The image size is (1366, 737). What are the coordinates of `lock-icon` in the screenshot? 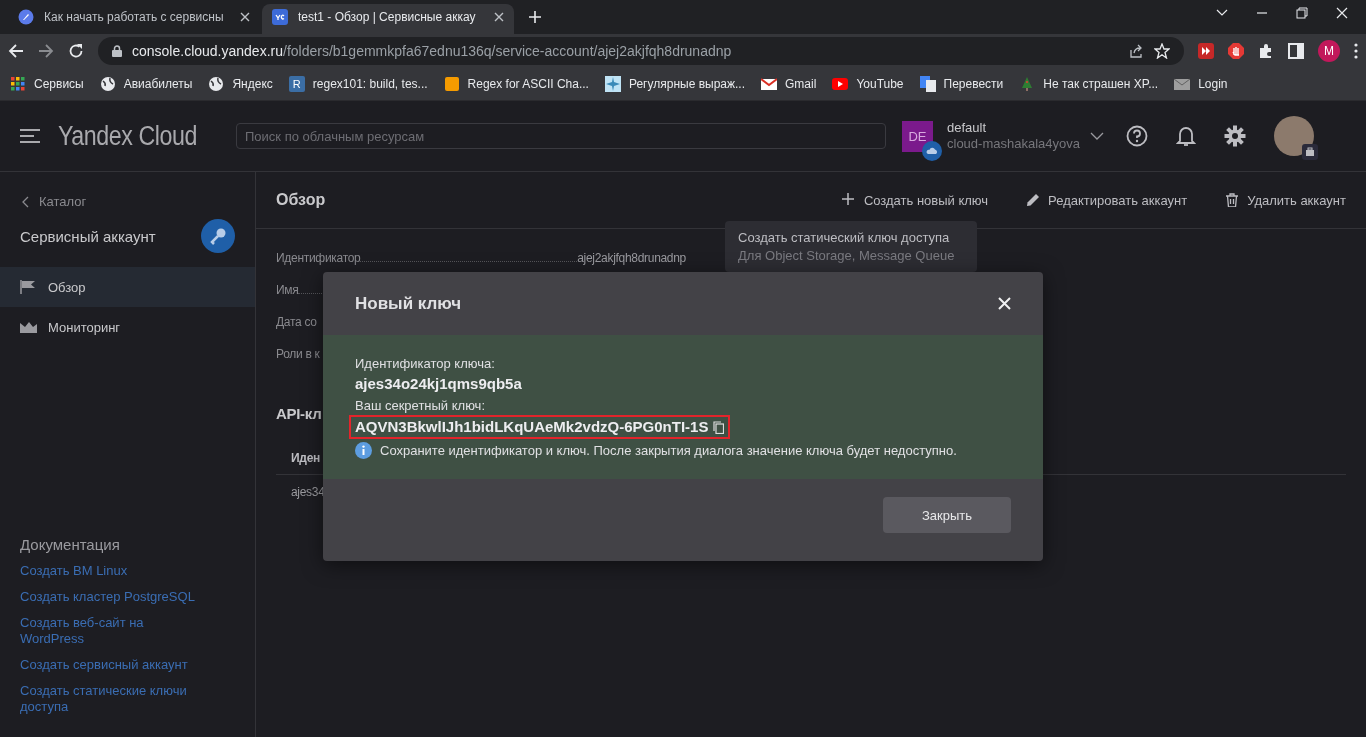 It's located at (117, 51).